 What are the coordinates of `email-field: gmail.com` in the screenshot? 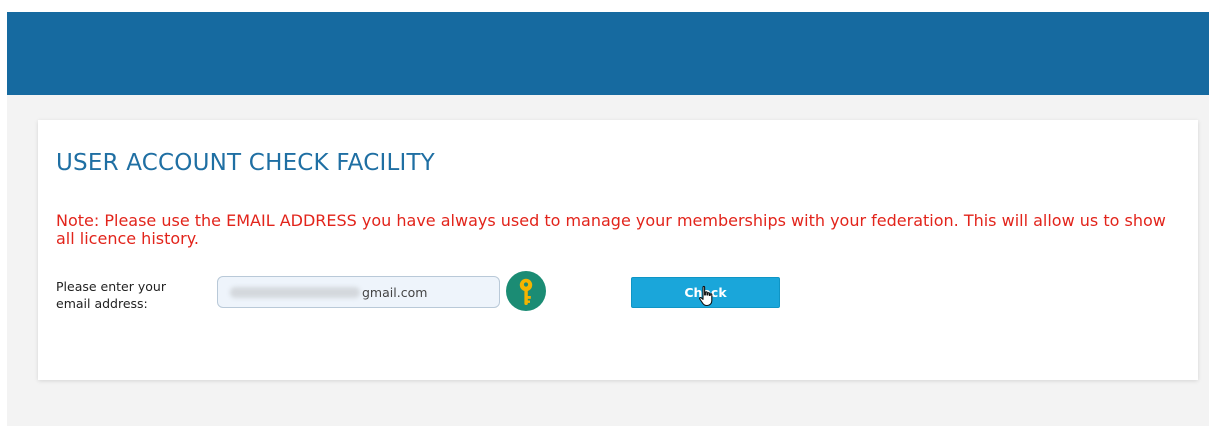 It's located at (358, 292).